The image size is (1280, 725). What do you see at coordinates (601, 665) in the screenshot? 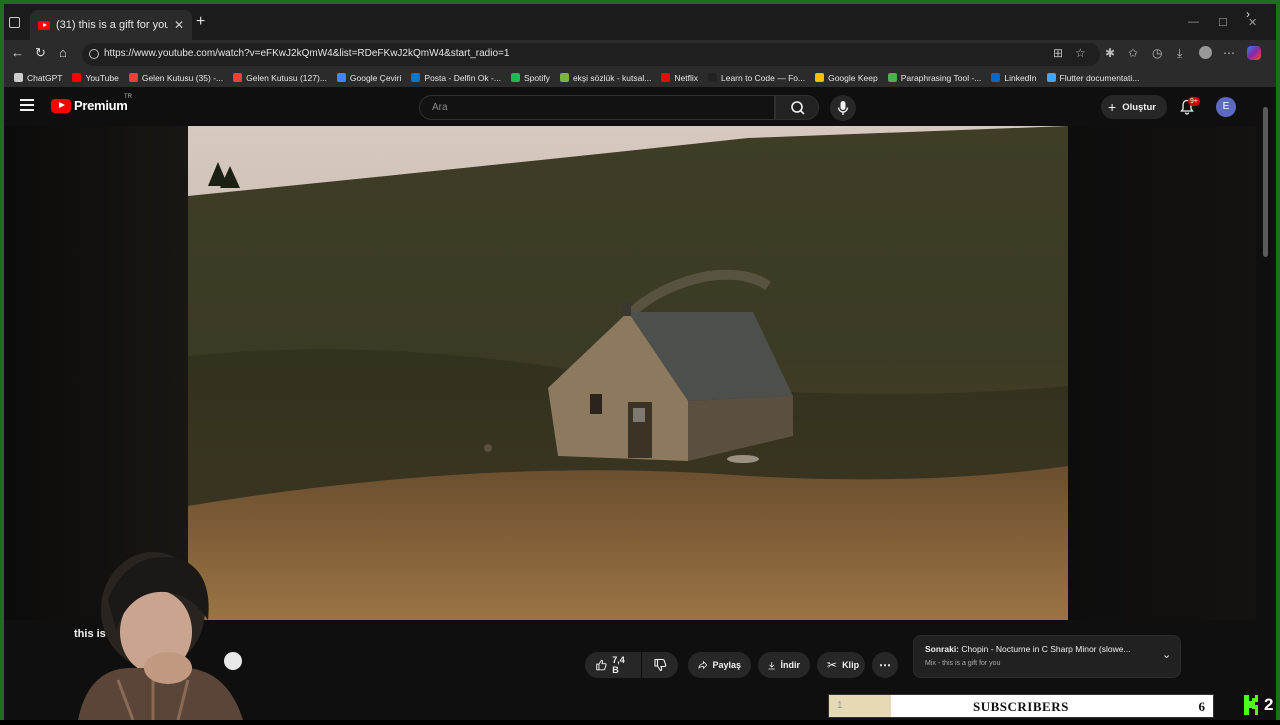
I see `thumbs-up-icon` at bounding box center [601, 665].